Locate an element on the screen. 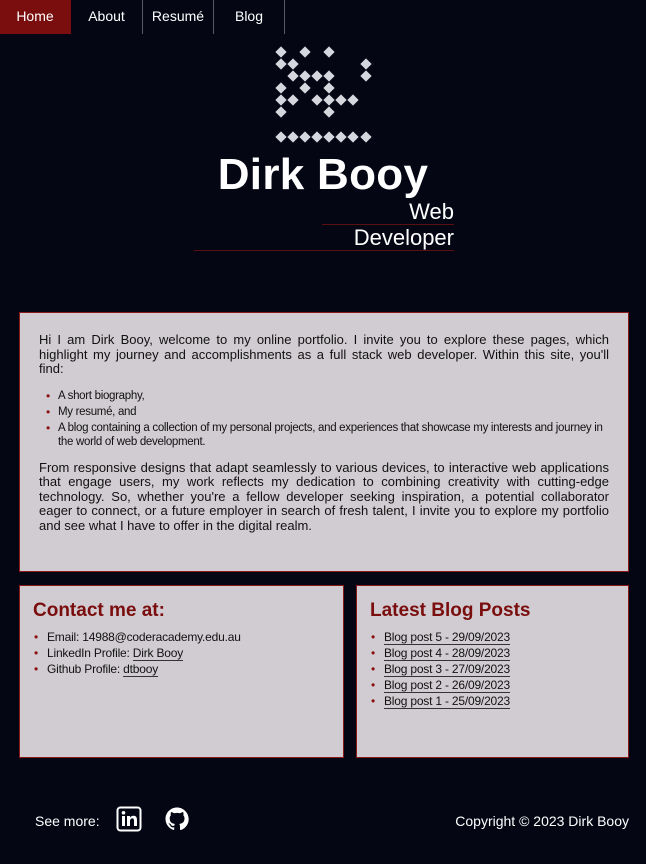  github-label: Github Profile: is located at coordinates (85, 669).